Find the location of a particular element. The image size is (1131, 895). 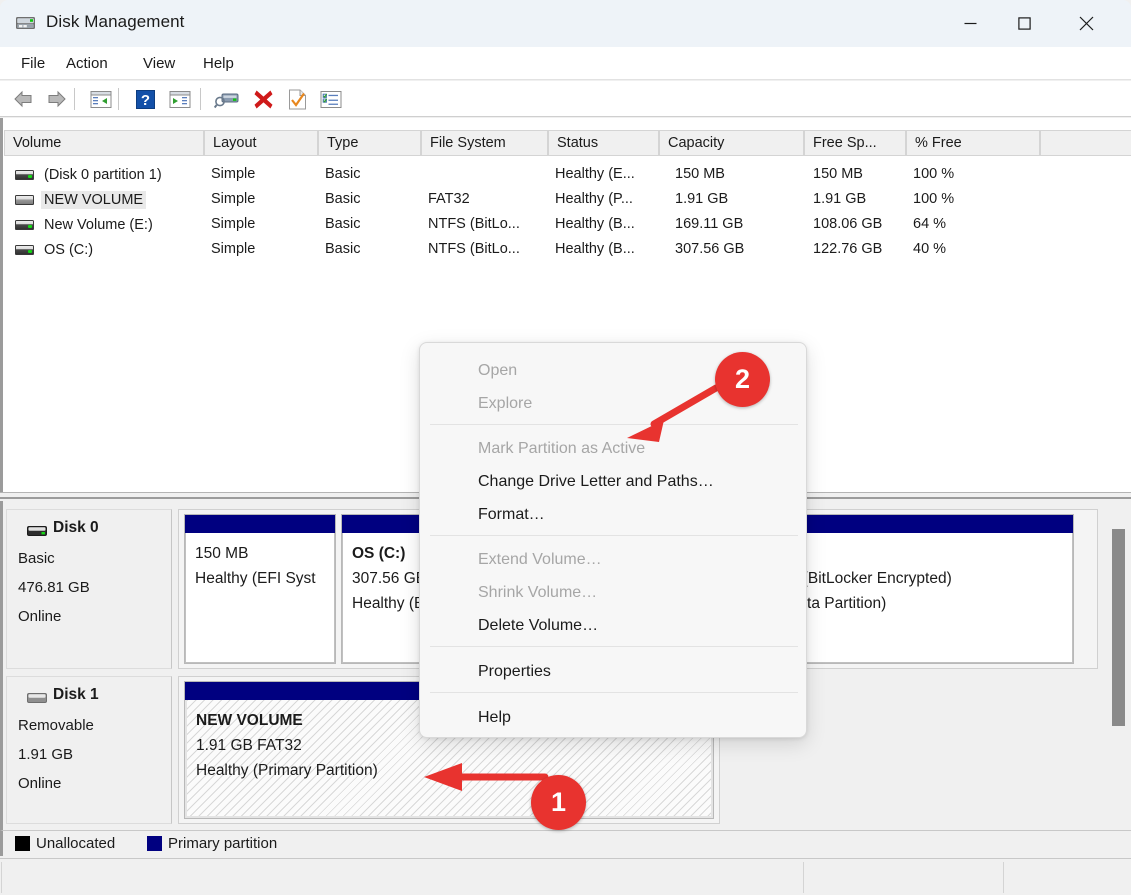

free-space-cell: 122.76 GB is located at coordinates (848, 249).